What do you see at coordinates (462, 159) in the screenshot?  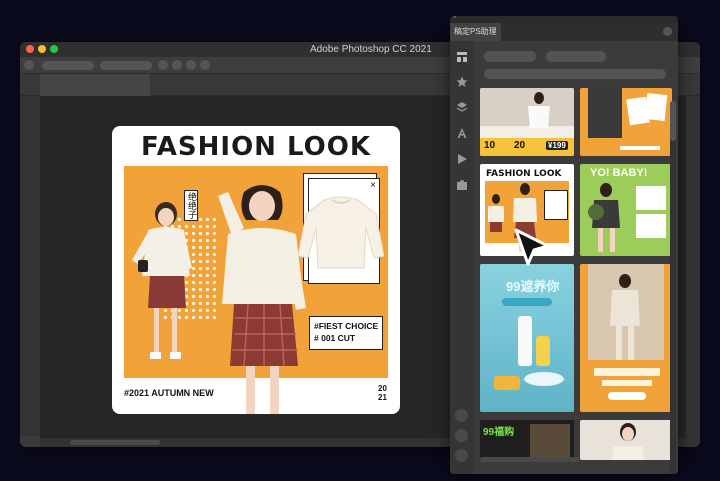 I see `play-icon` at bounding box center [462, 159].